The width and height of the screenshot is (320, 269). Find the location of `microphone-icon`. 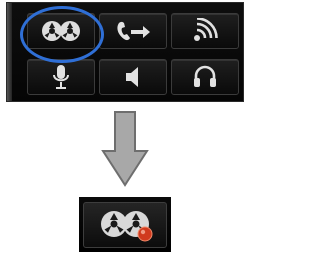

microphone-icon is located at coordinates (61, 77).